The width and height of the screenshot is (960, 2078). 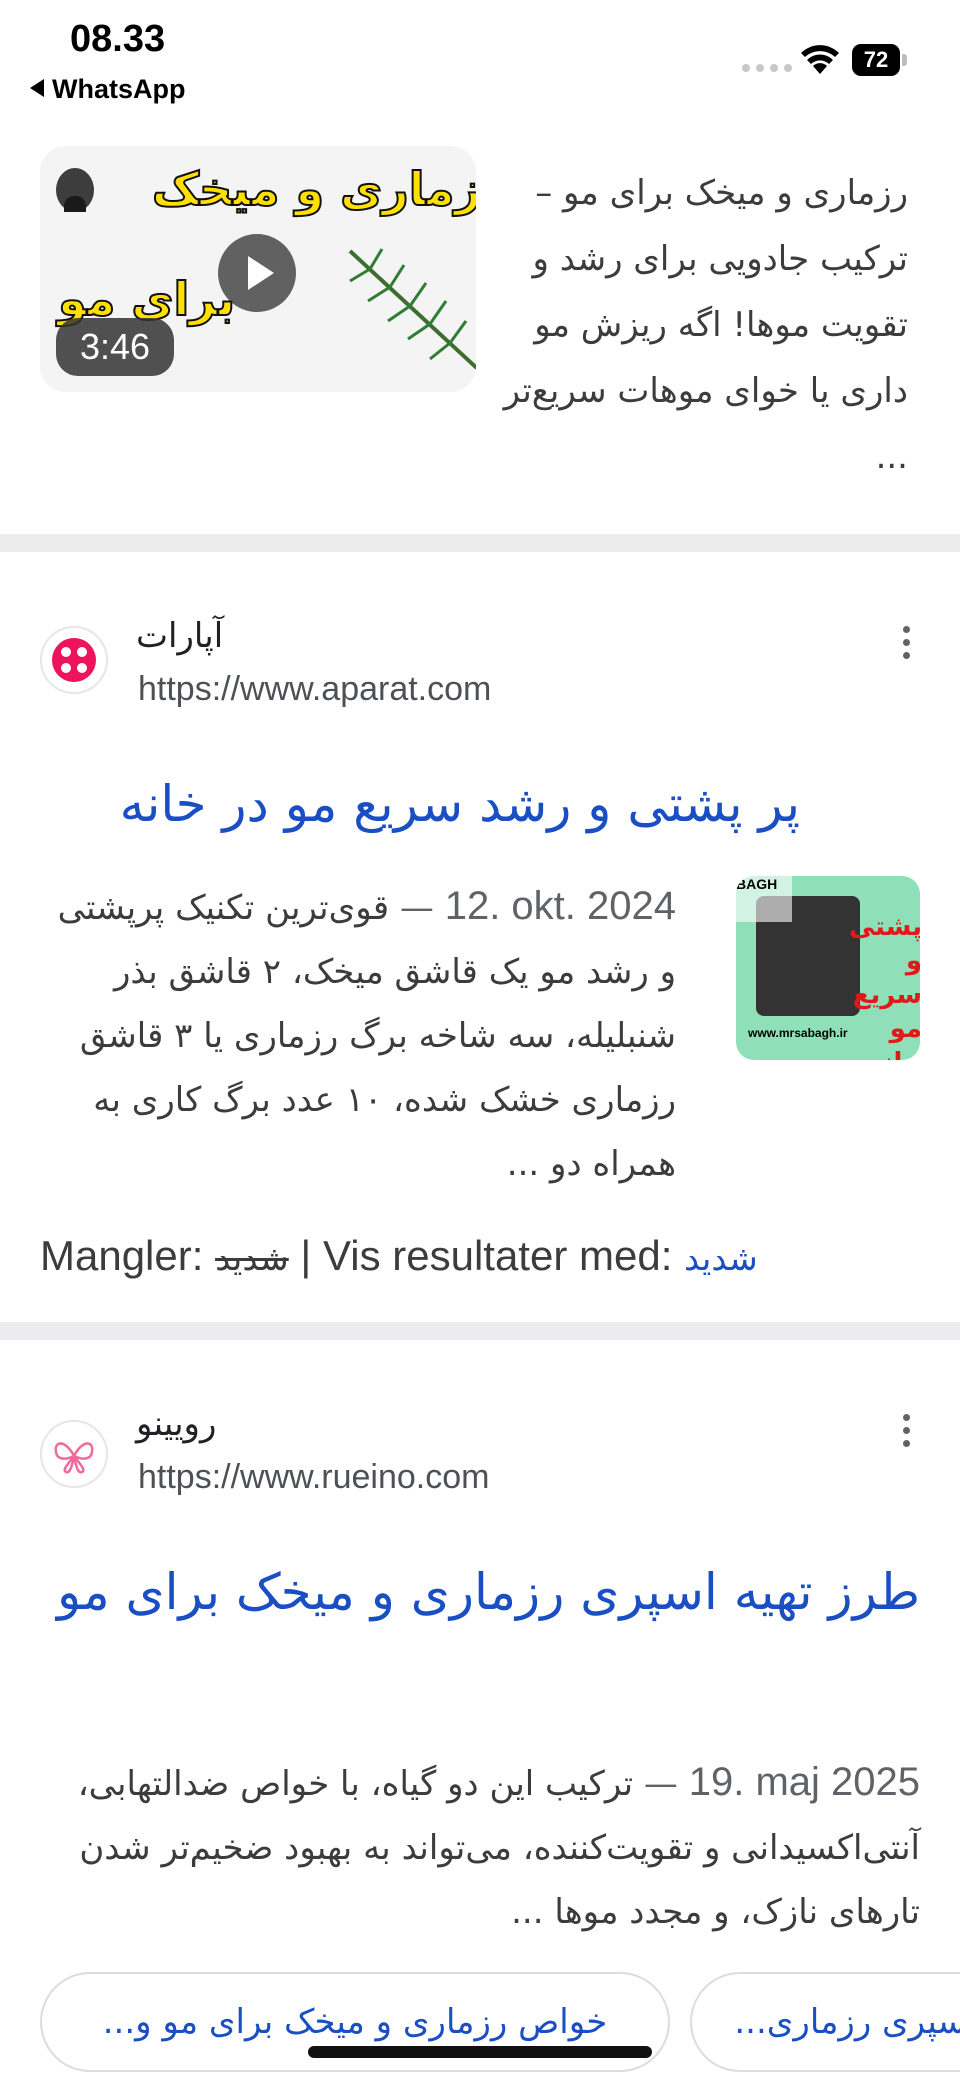 I want to click on home-indicator, so click(x=480, y=2052).